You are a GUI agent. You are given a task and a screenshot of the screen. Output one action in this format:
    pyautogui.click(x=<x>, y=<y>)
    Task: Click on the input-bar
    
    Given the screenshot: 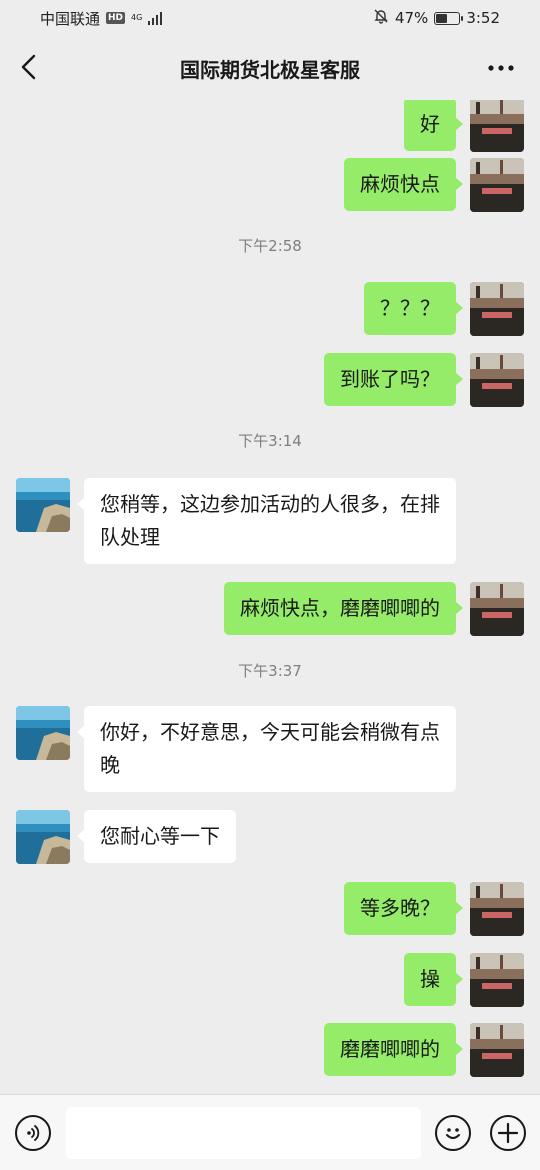 What is the action you would take?
    pyautogui.click(x=270, y=1132)
    